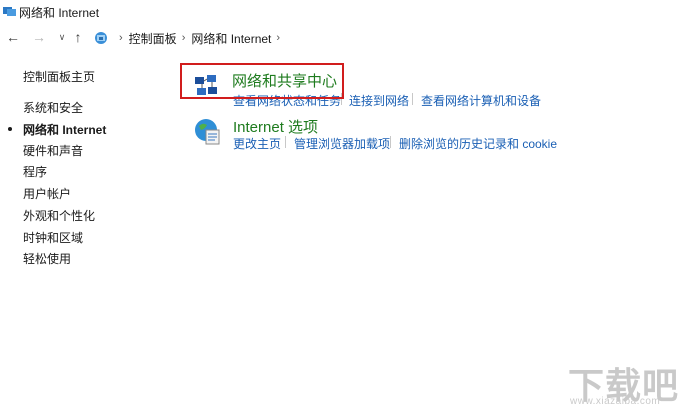 This screenshot has height=409, width=690. I want to click on recent-locations-dropdown: ∨, so click(62, 37).